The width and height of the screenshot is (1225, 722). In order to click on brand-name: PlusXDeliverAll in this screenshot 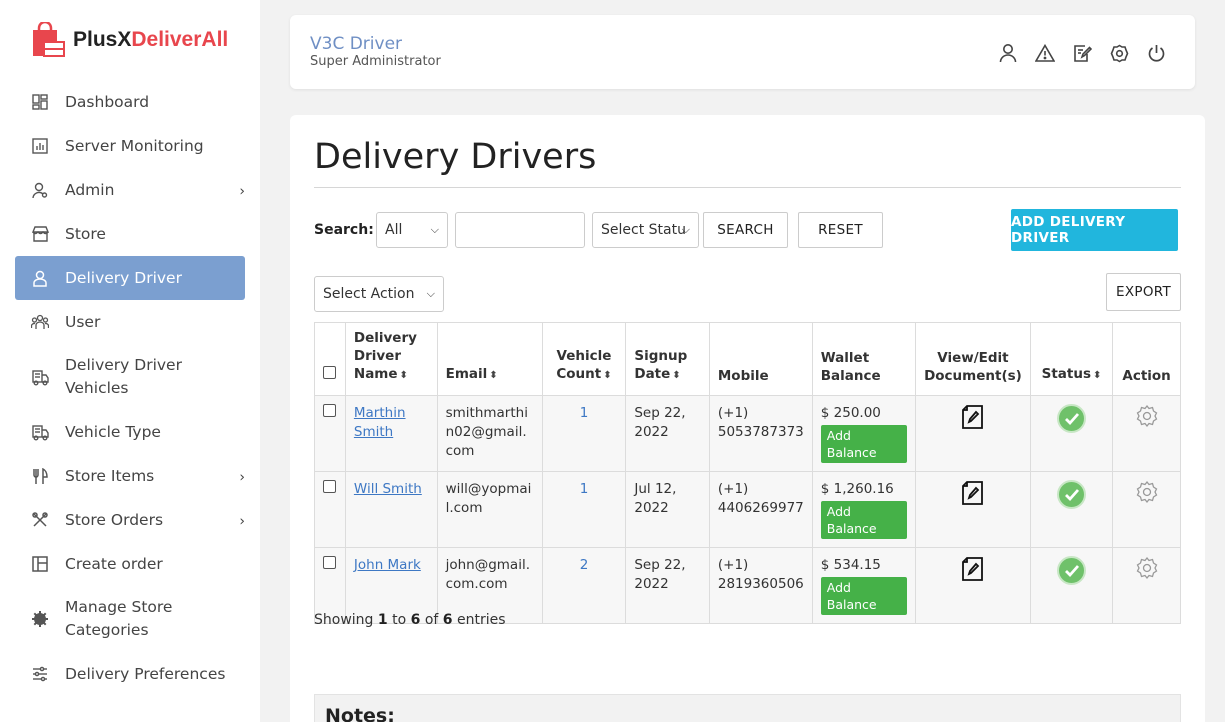, I will do `click(150, 40)`.